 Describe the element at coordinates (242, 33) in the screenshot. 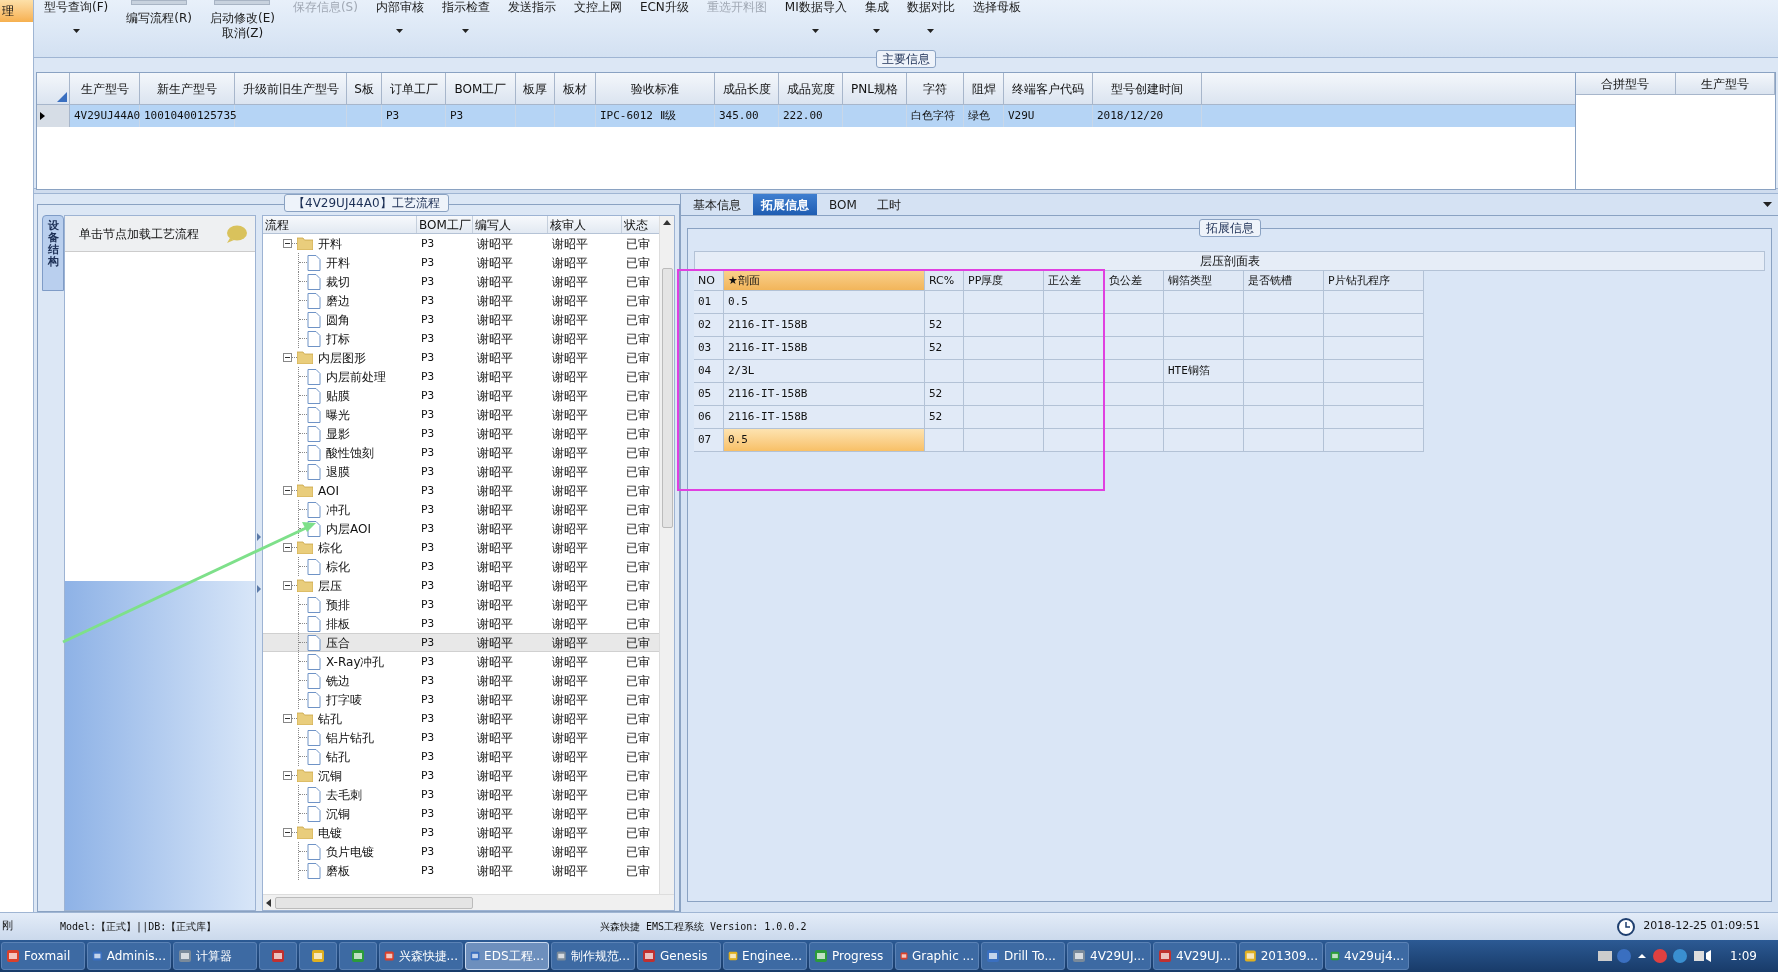

I see `toolbar-button: 取消(Z)` at that location.